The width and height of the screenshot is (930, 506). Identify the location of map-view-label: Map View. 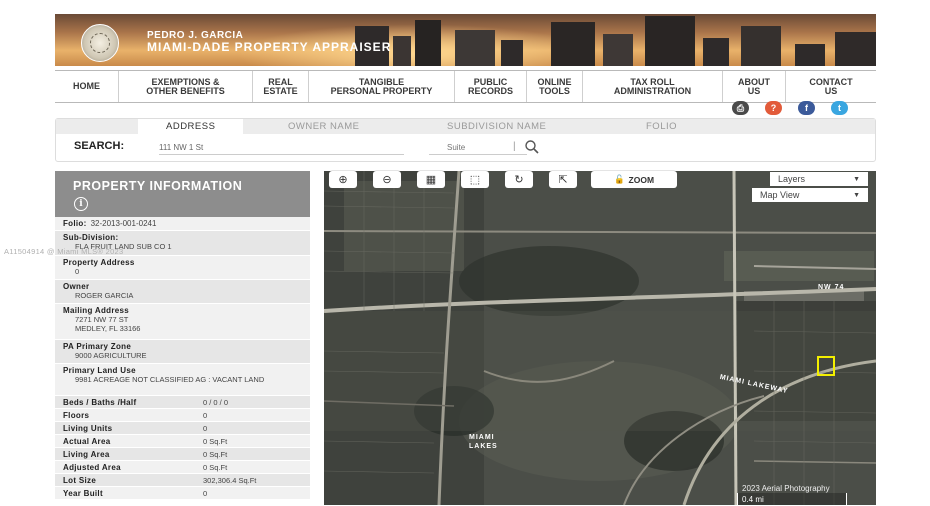
(780, 195).